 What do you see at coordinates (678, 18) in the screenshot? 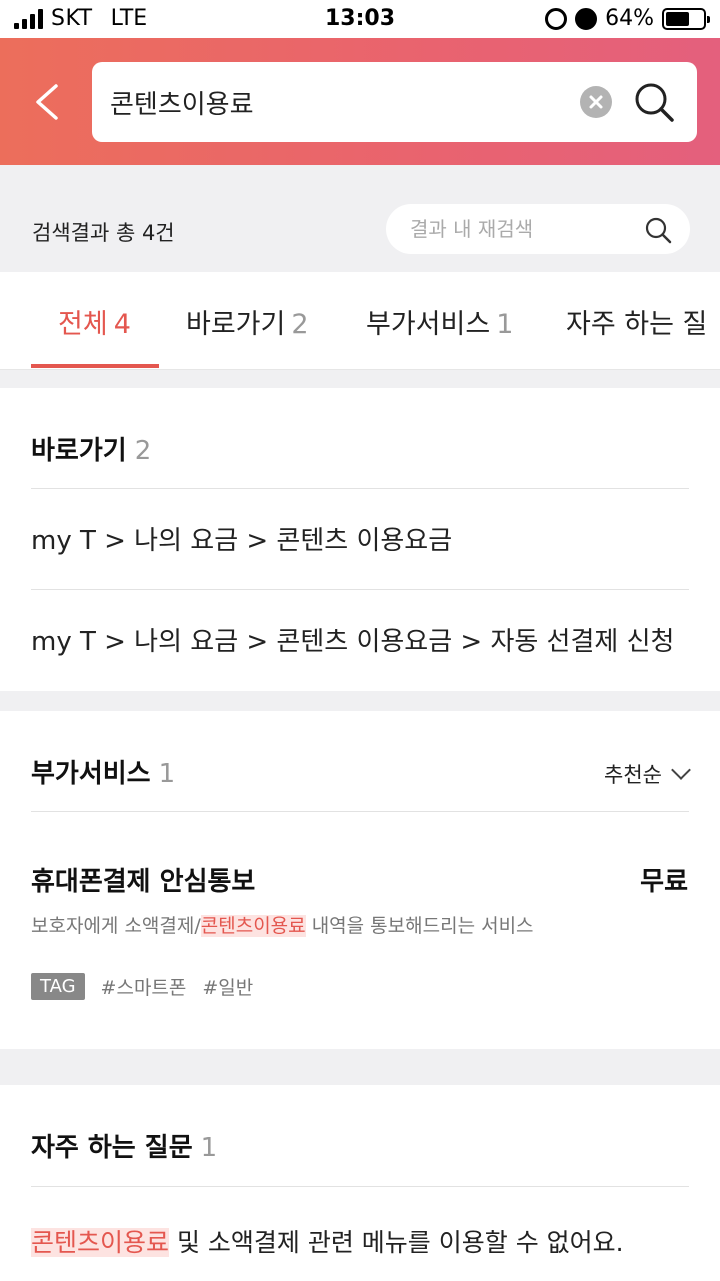
I see `battery-fill` at bounding box center [678, 18].